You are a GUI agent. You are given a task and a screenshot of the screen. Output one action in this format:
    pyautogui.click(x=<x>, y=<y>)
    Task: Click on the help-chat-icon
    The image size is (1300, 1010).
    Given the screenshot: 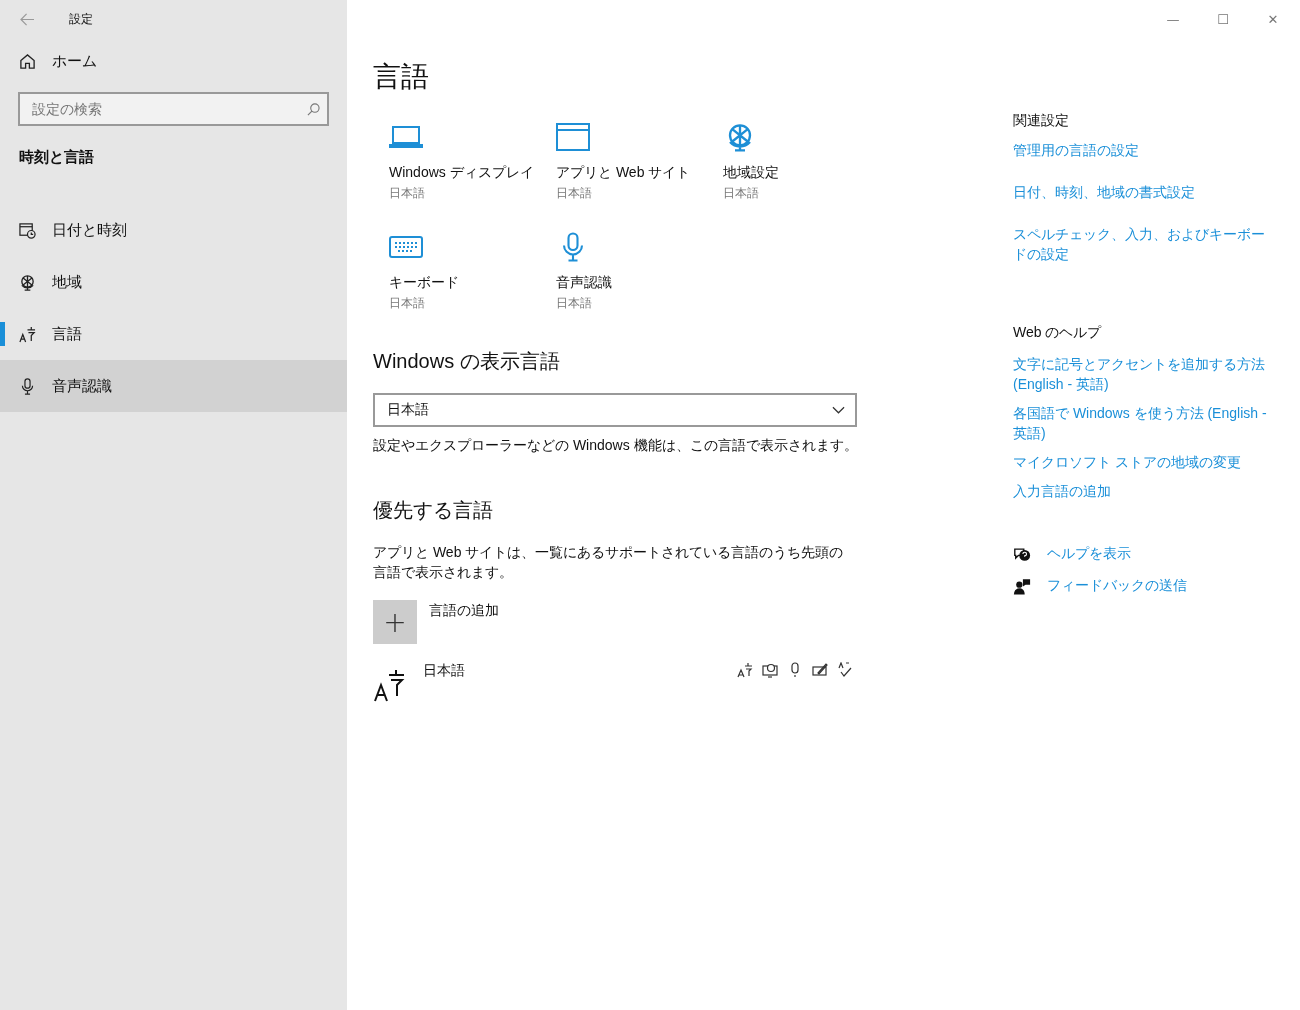 What is the action you would take?
    pyautogui.click(x=1022, y=554)
    